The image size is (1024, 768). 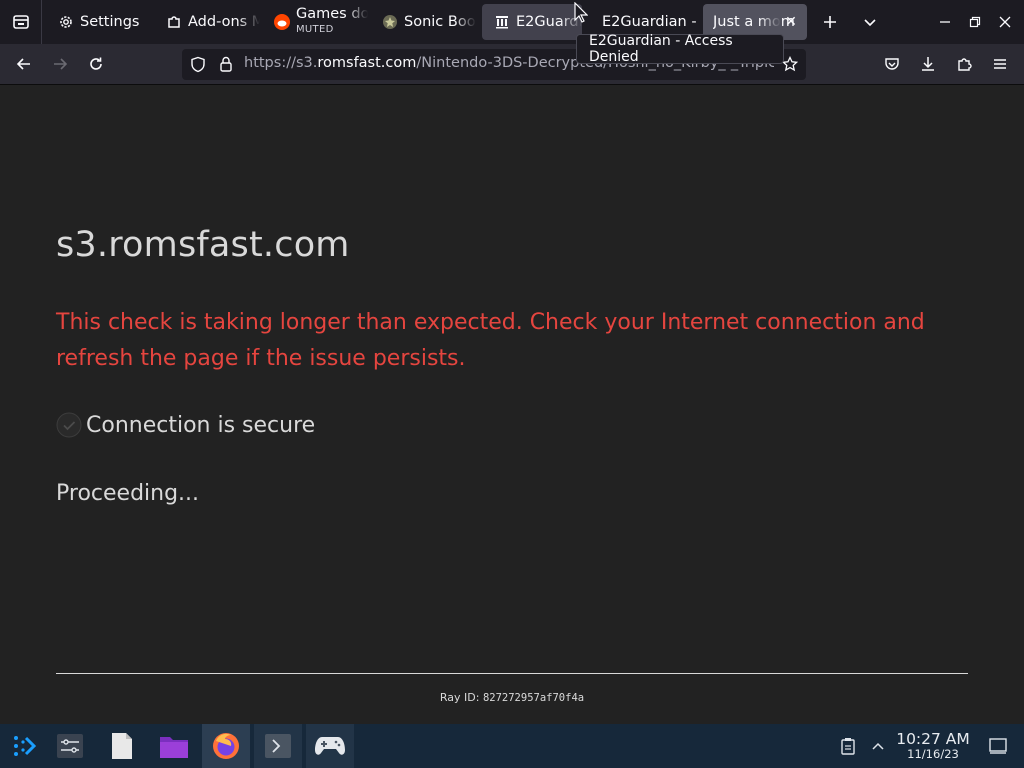 I want to click on app-menu-button, so click(x=1000, y=64).